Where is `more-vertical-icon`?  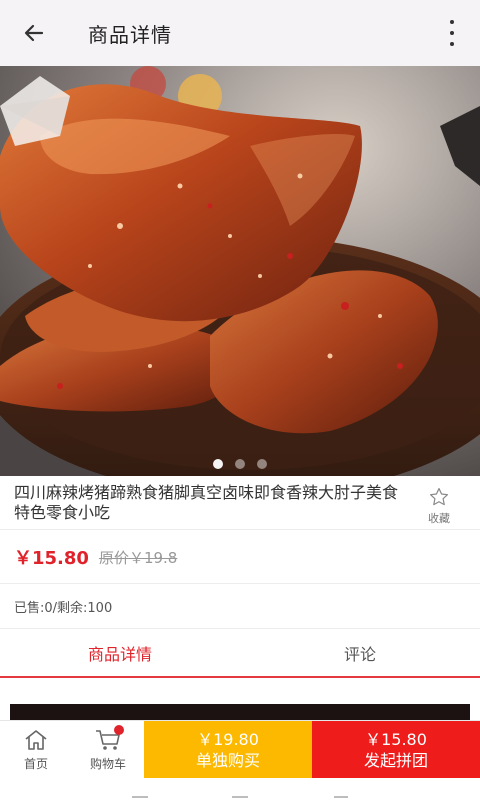 more-vertical-icon is located at coordinates (452, 22).